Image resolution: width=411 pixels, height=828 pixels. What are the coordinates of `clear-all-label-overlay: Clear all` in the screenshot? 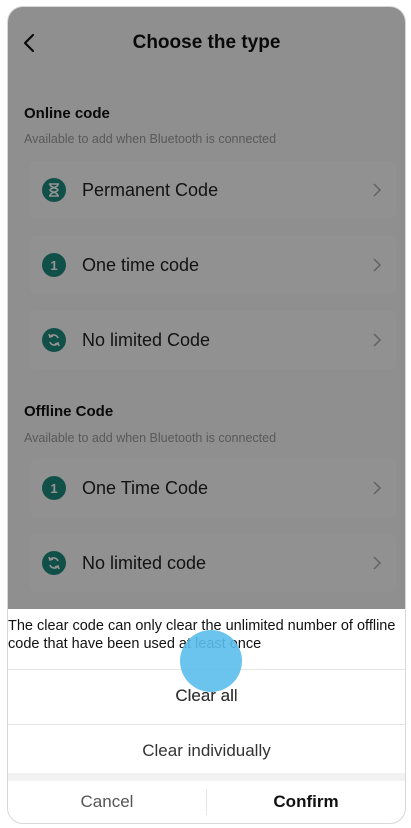 It's located at (206, 695).